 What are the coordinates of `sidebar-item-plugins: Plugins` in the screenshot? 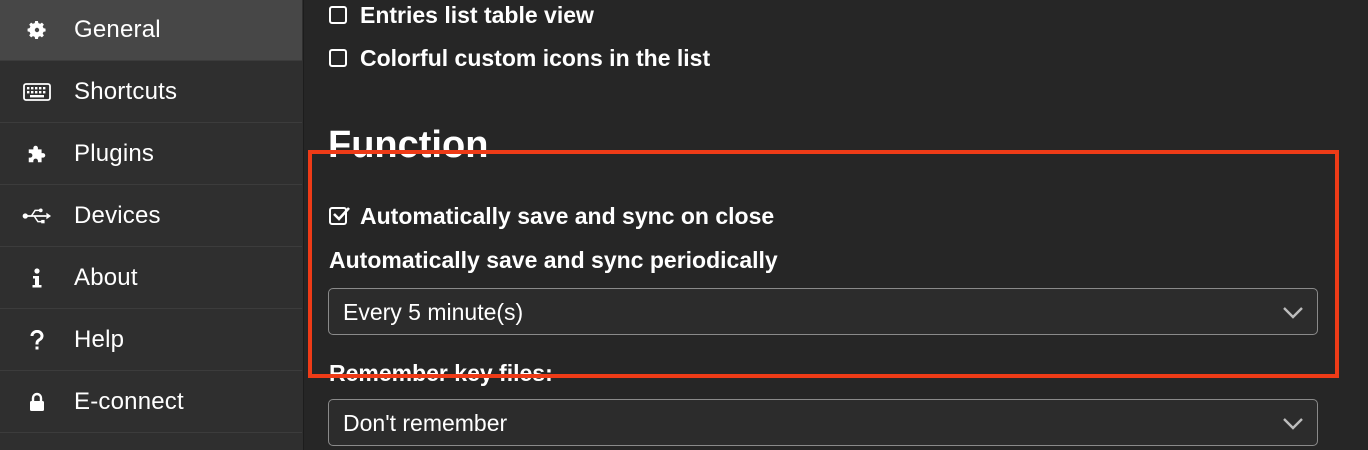 It's located at (151, 154).